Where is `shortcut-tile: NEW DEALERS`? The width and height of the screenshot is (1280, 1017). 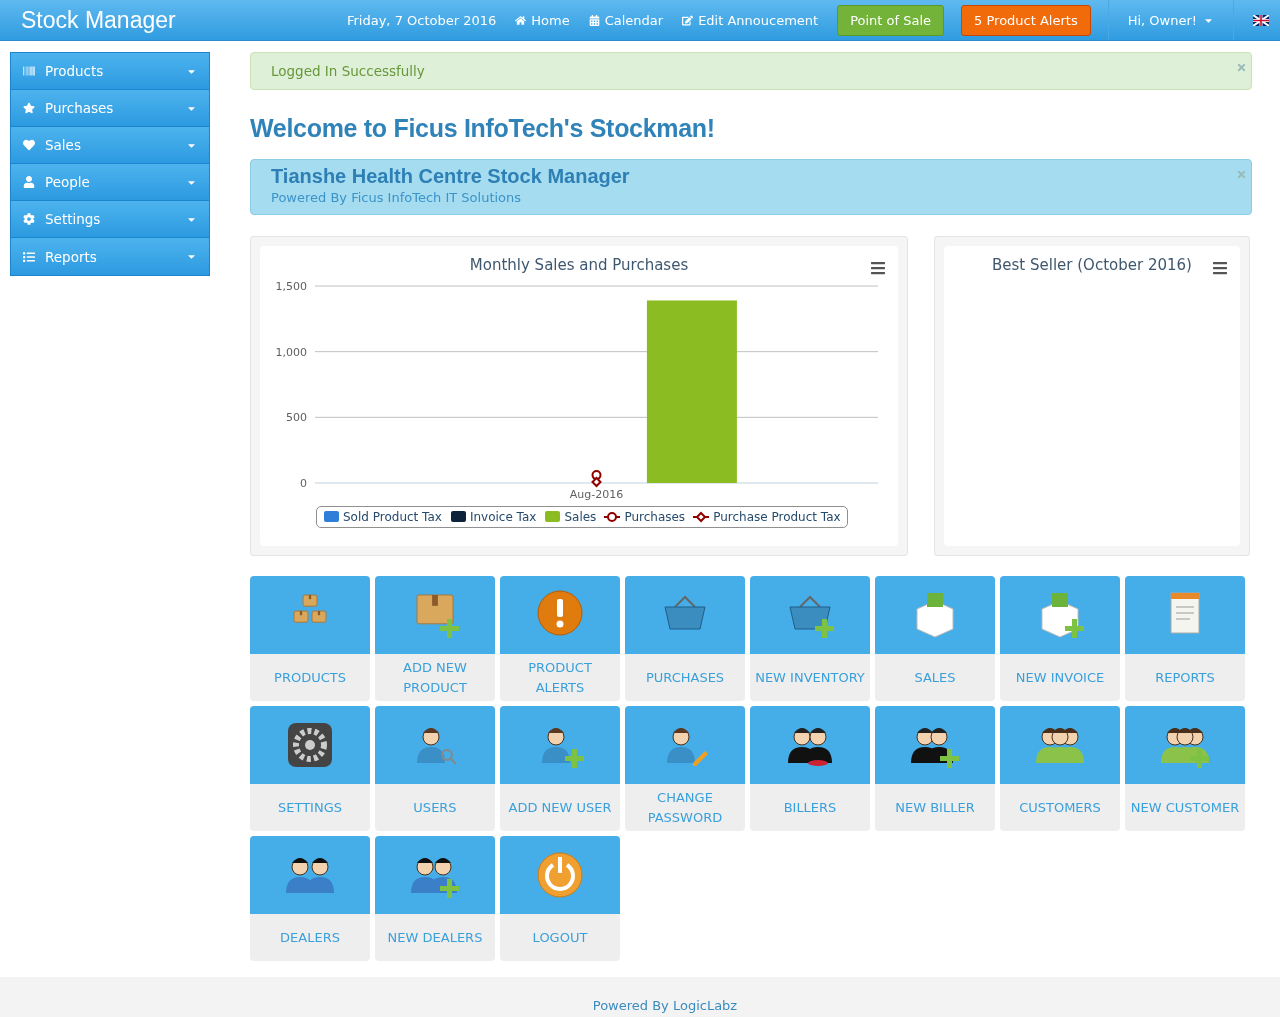
shortcut-tile: NEW DEALERS is located at coordinates (435, 898).